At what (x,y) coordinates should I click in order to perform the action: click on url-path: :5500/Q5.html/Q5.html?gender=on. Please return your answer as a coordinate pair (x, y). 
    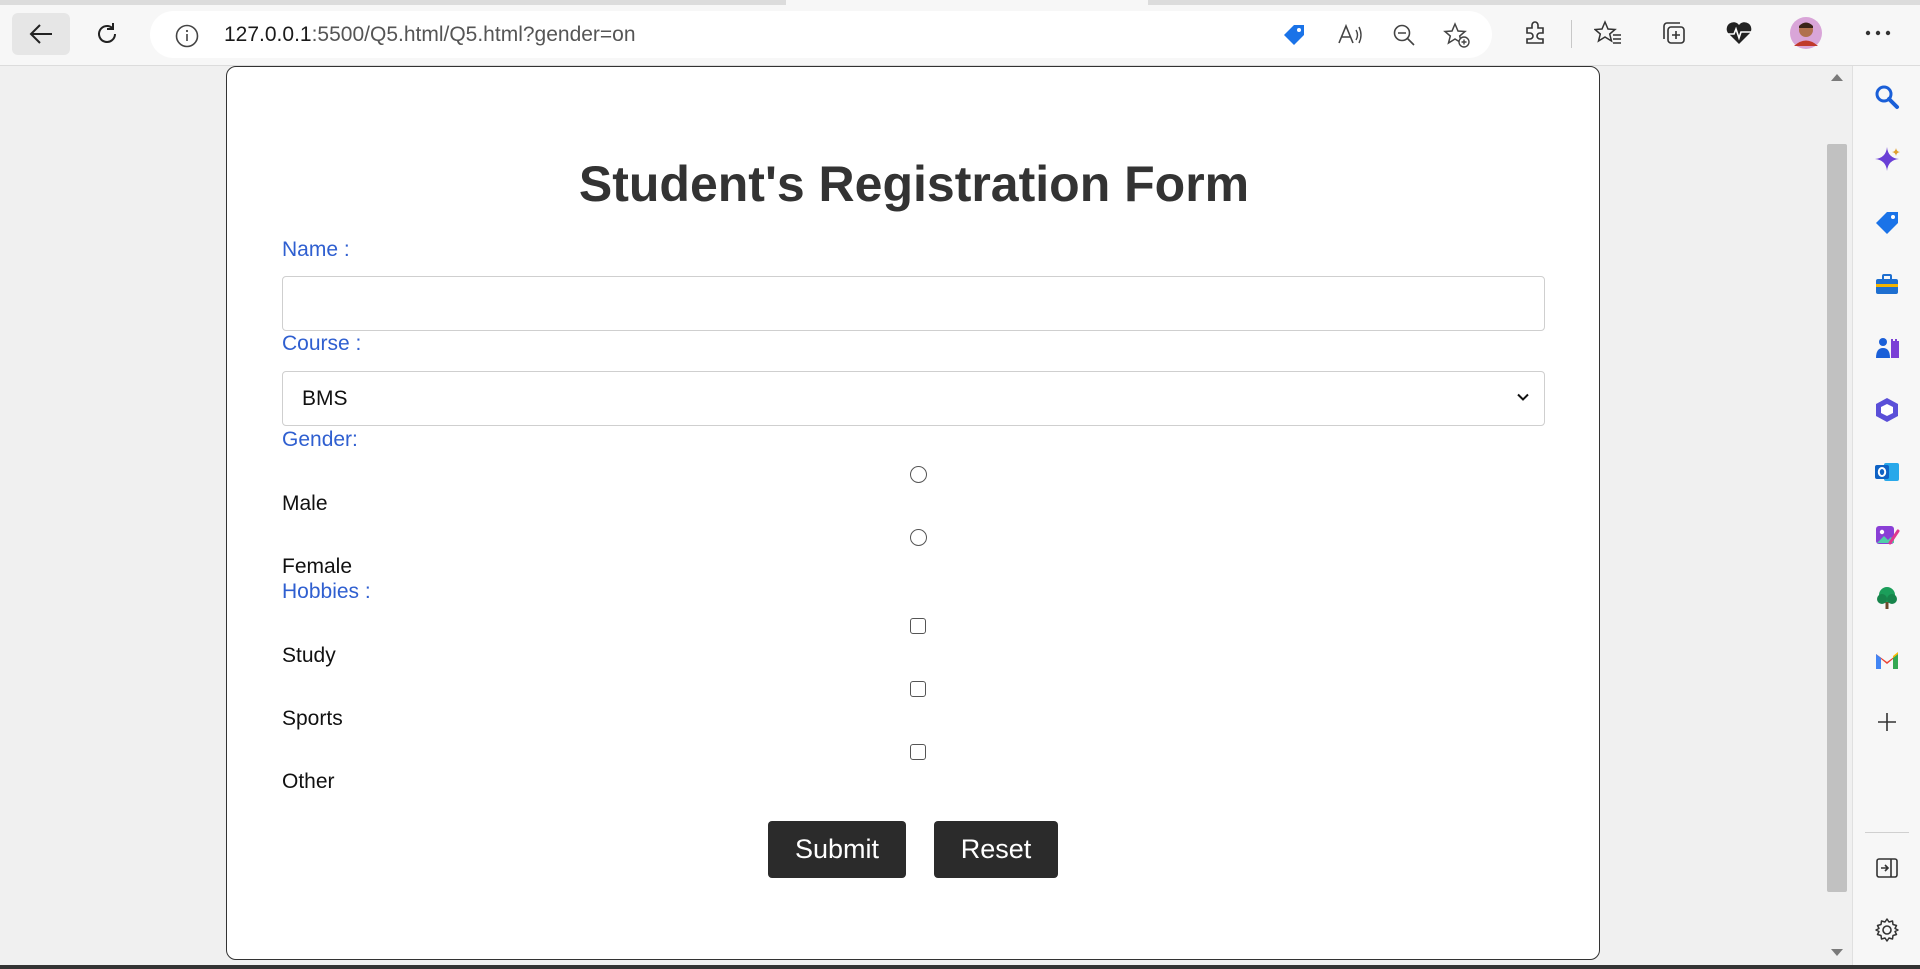
    Looking at the image, I should click on (473, 34).